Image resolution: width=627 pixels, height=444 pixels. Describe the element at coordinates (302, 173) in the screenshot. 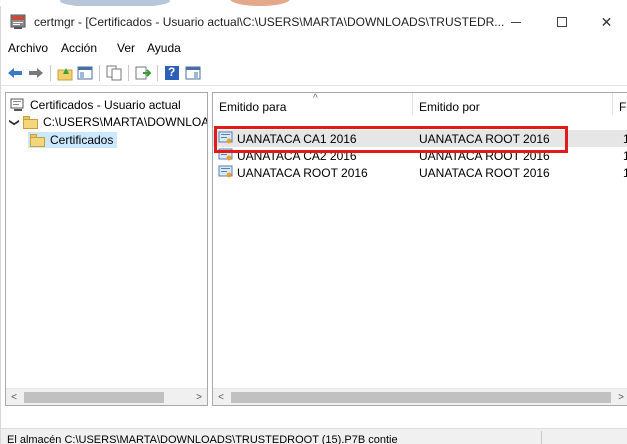

I see `cell-issued-to: UANATACA ROOT 2016` at that location.